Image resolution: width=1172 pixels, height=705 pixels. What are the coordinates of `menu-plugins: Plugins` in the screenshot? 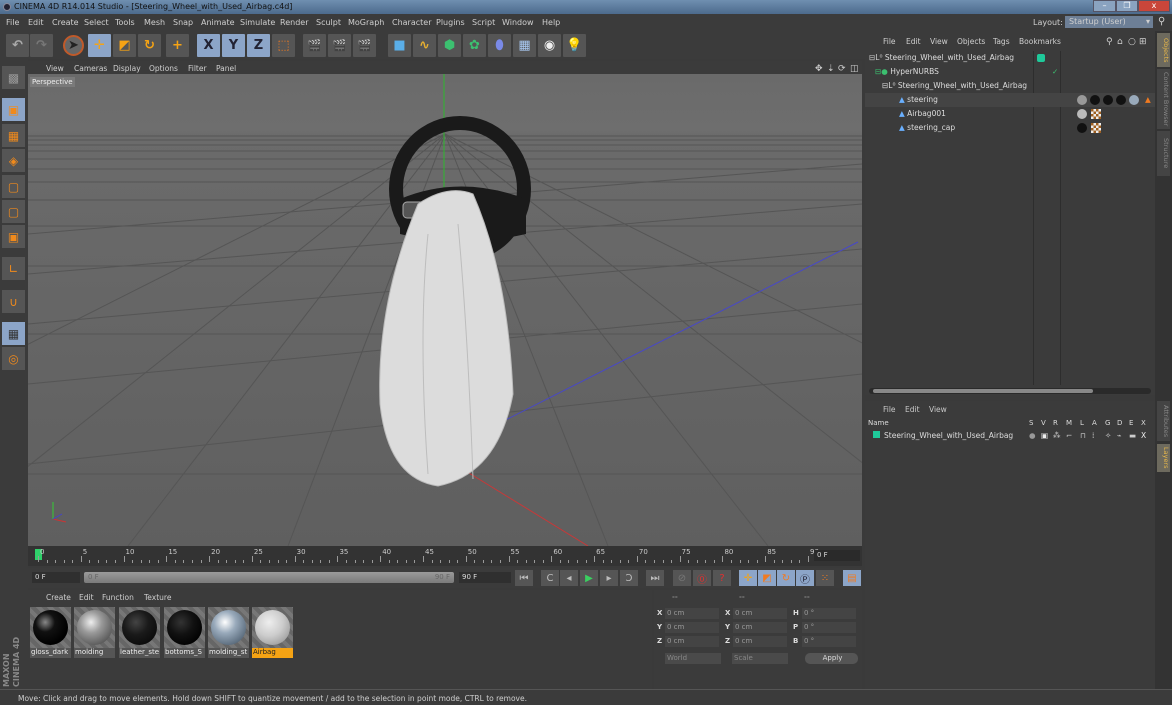 It's located at (450, 22).